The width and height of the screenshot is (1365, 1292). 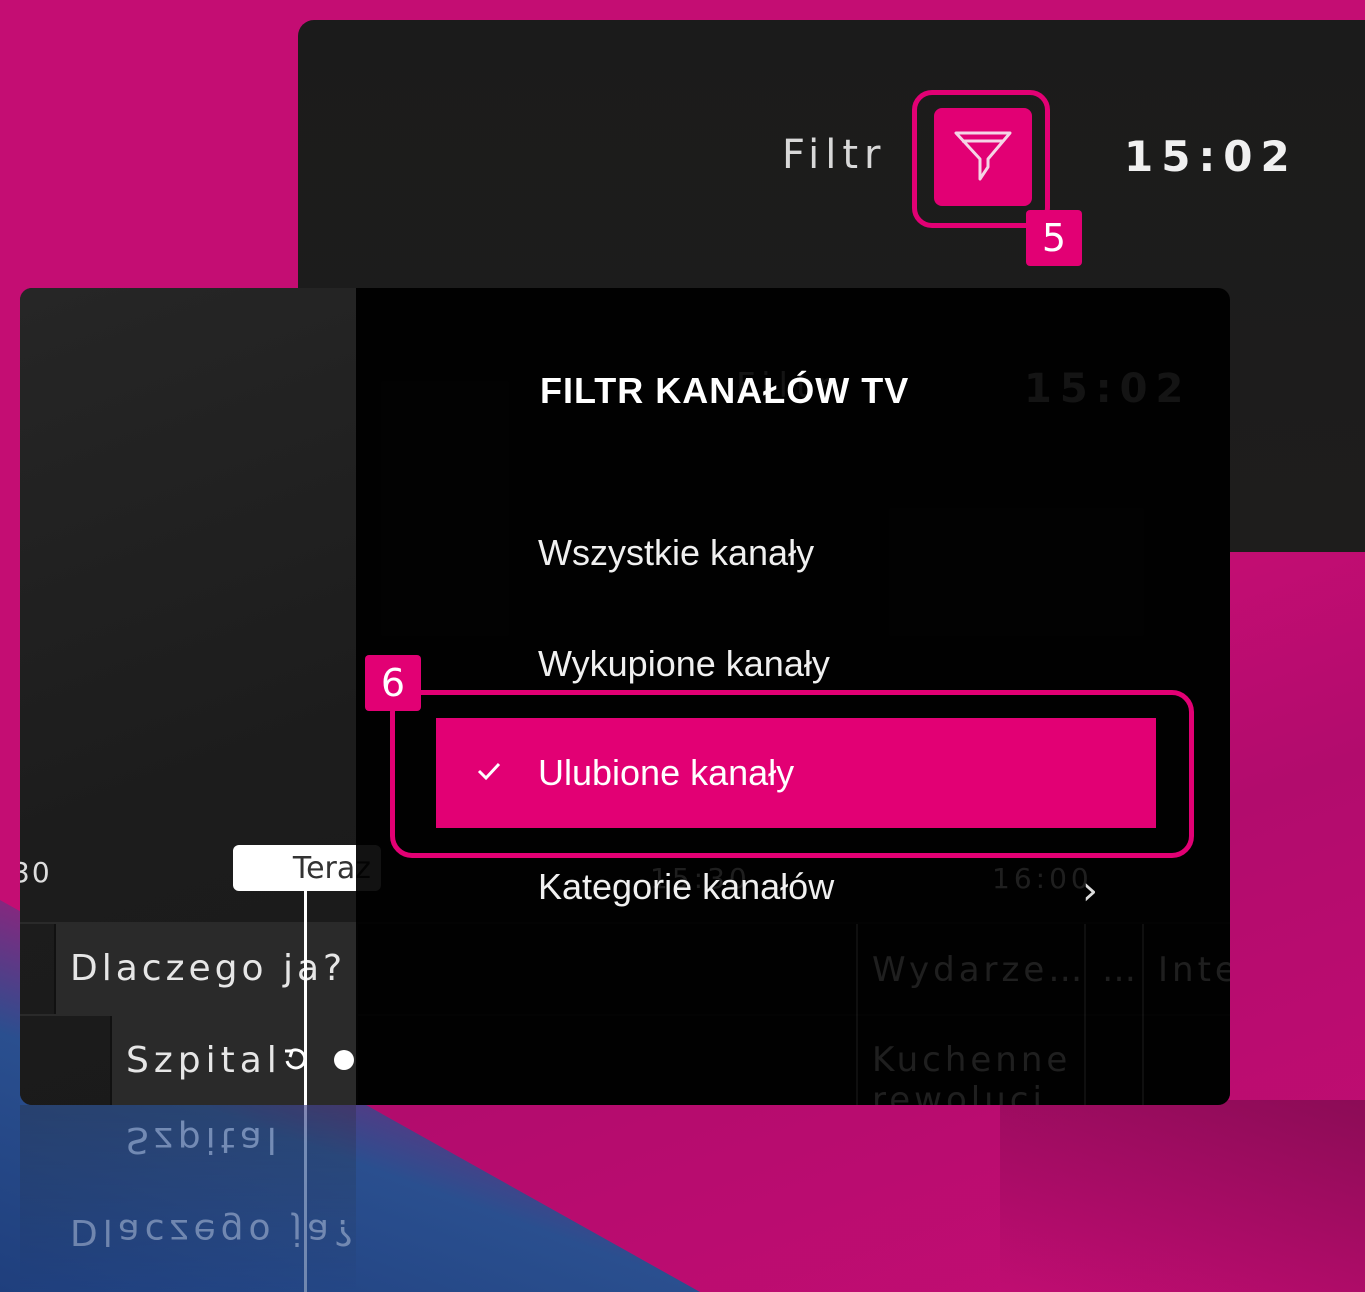 What do you see at coordinates (1054, 238) in the screenshot?
I see `step-badge-5: 5` at bounding box center [1054, 238].